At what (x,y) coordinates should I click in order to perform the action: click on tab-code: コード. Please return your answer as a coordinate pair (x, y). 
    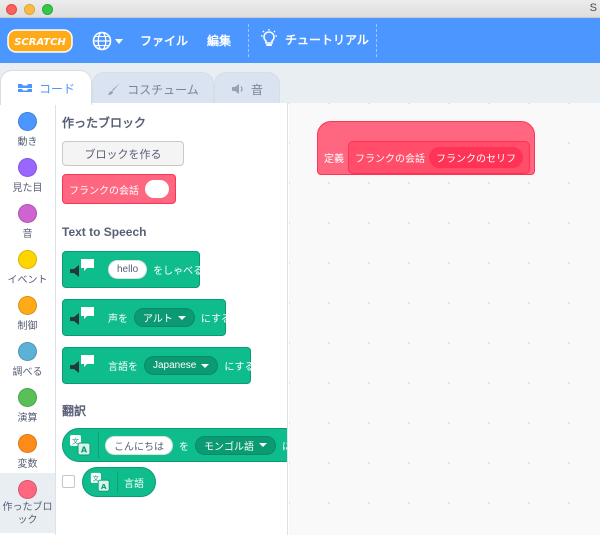
    Looking at the image, I should click on (46, 87).